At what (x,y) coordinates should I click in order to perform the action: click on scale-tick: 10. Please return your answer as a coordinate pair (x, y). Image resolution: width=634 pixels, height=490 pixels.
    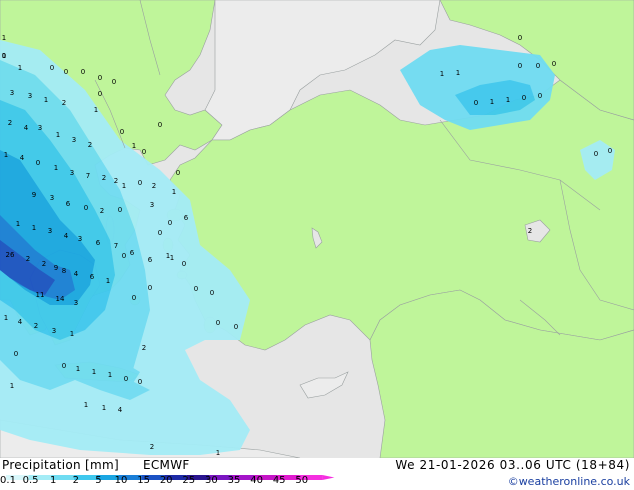
    Looking at the image, I should click on (121, 480).